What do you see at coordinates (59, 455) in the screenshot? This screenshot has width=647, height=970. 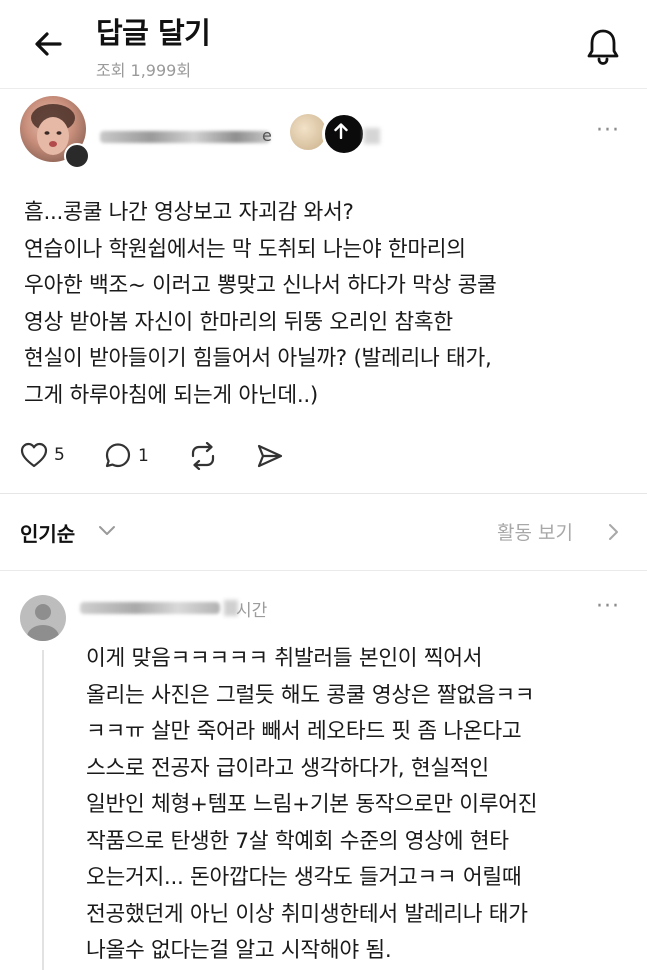 I see `like-count: 5` at bounding box center [59, 455].